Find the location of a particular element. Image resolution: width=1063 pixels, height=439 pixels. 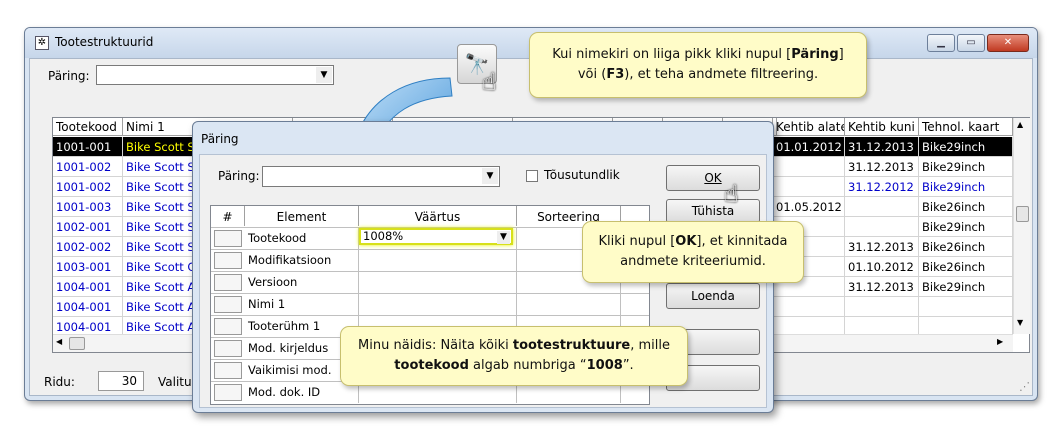

col-header-number: # is located at coordinates (228, 216).